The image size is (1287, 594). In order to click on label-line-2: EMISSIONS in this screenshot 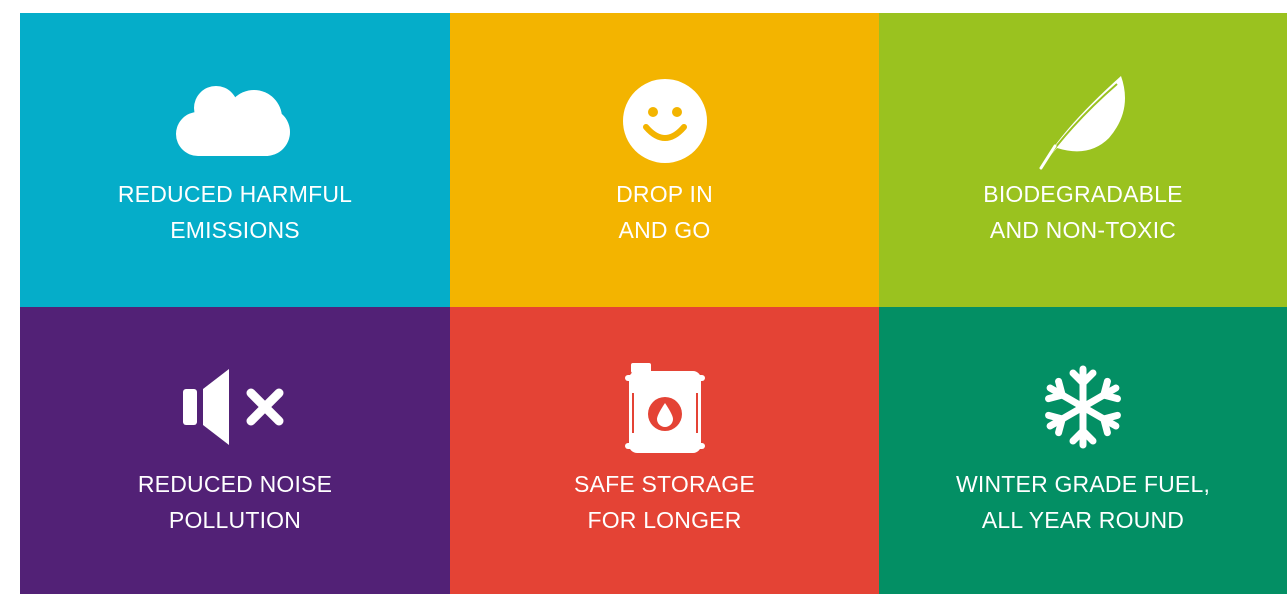, I will do `click(235, 230)`.